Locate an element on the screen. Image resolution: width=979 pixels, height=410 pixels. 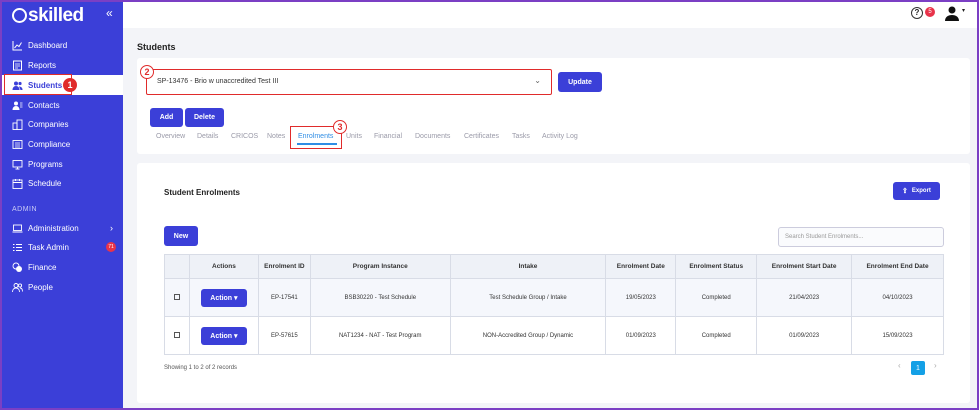
tab-notes: Notes is located at coordinates (276, 136).